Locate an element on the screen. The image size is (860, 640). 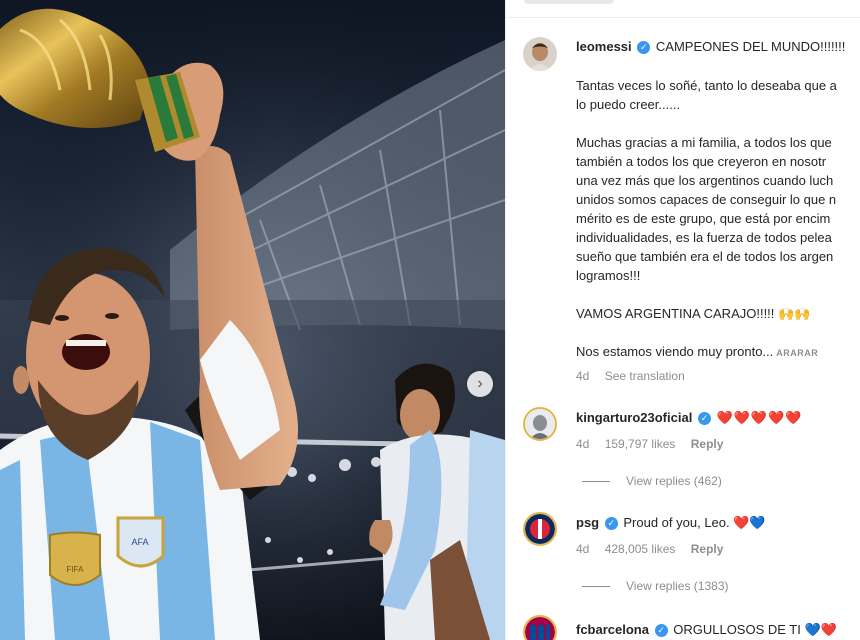
svg-text: FIFA is located at coordinates (76, 569).